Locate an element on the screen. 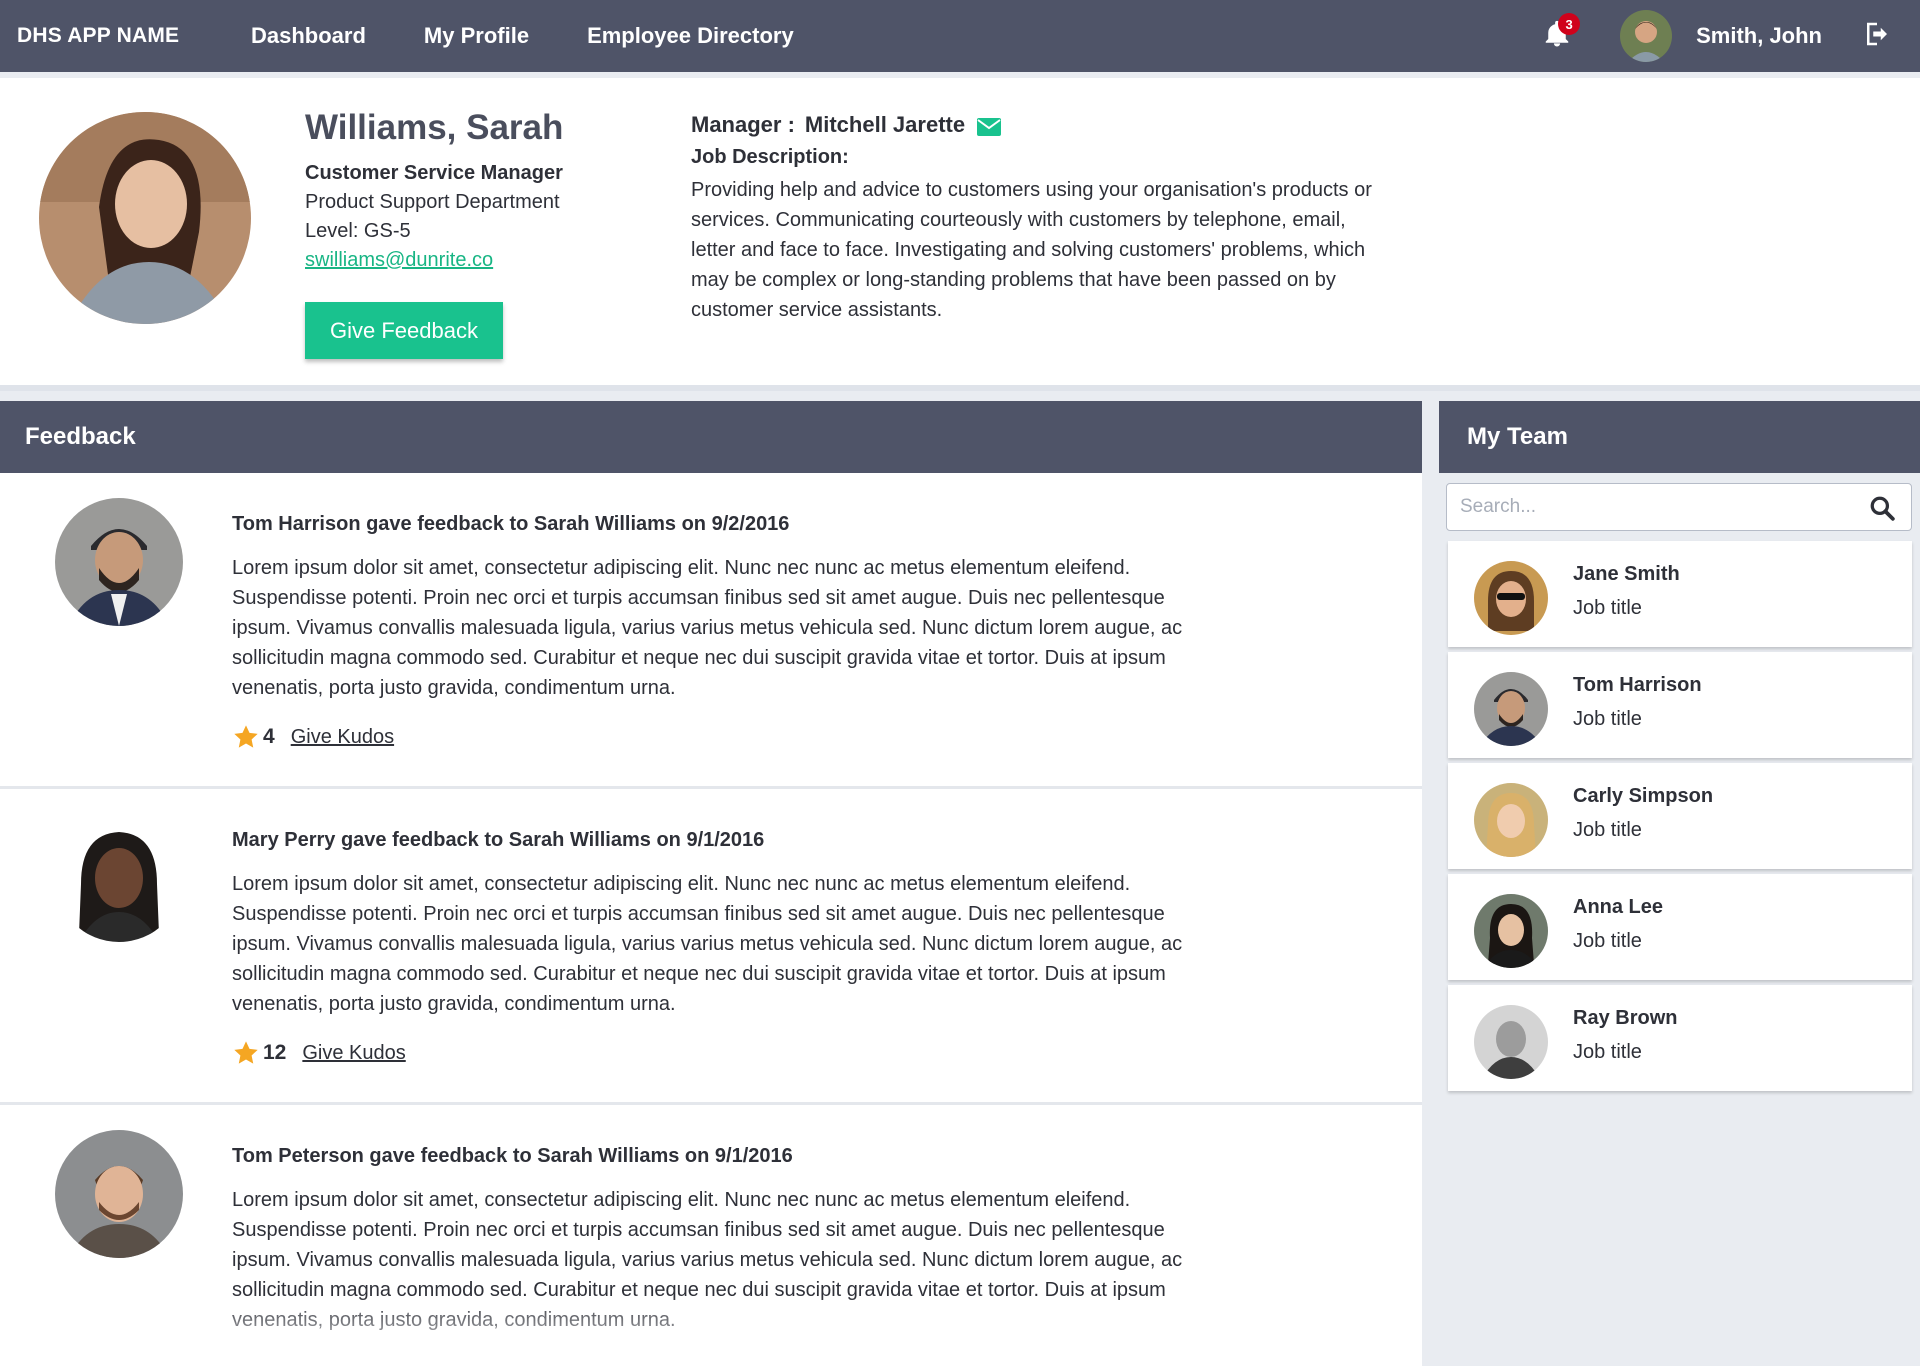 The image size is (1920, 1366). envelope-icon is located at coordinates (989, 126).